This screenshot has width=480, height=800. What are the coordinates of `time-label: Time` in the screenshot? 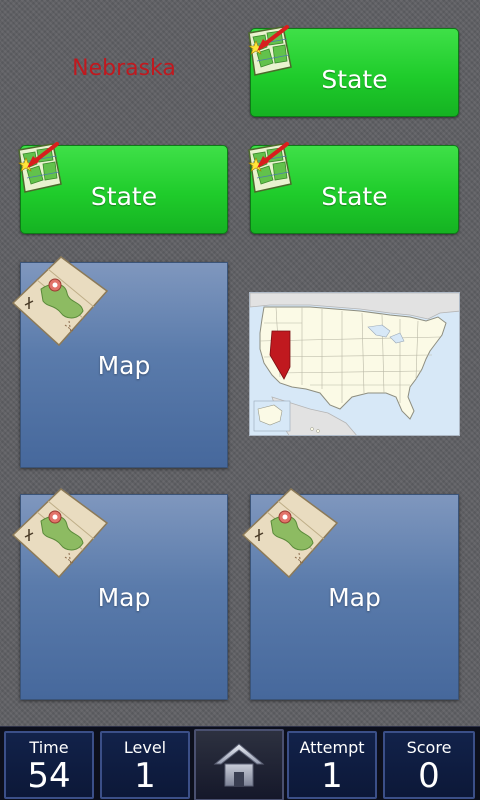 It's located at (49, 747).